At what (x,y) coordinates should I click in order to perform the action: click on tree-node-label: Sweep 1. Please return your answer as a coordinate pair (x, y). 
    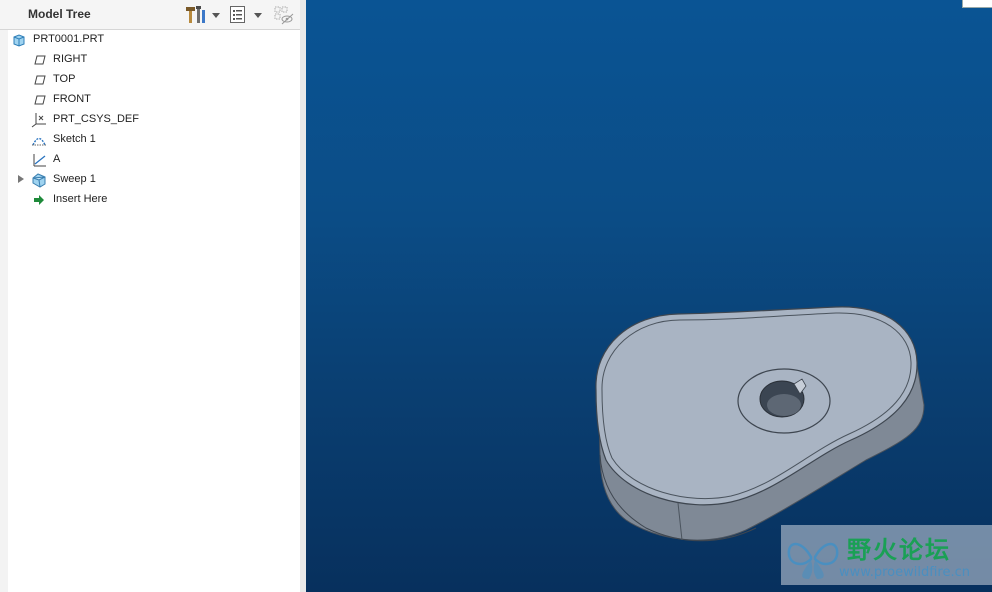
    Looking at the image, I should click on (74, 179).